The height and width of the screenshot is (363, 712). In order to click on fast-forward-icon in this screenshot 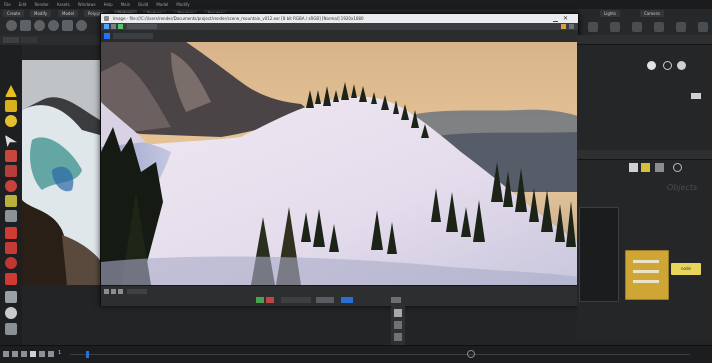, I will do `click(51, 354)`.